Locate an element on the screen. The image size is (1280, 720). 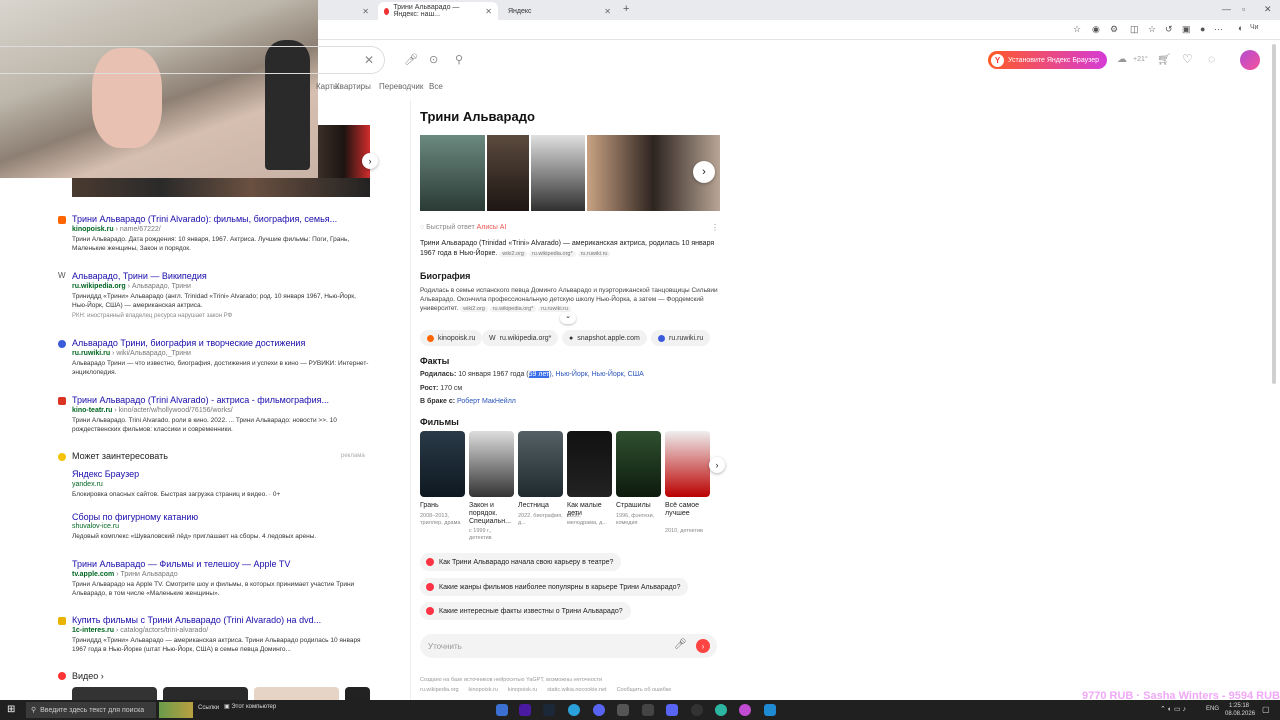
ad-url: shuvalov-ice.ru is located at coordinates (95, 526).